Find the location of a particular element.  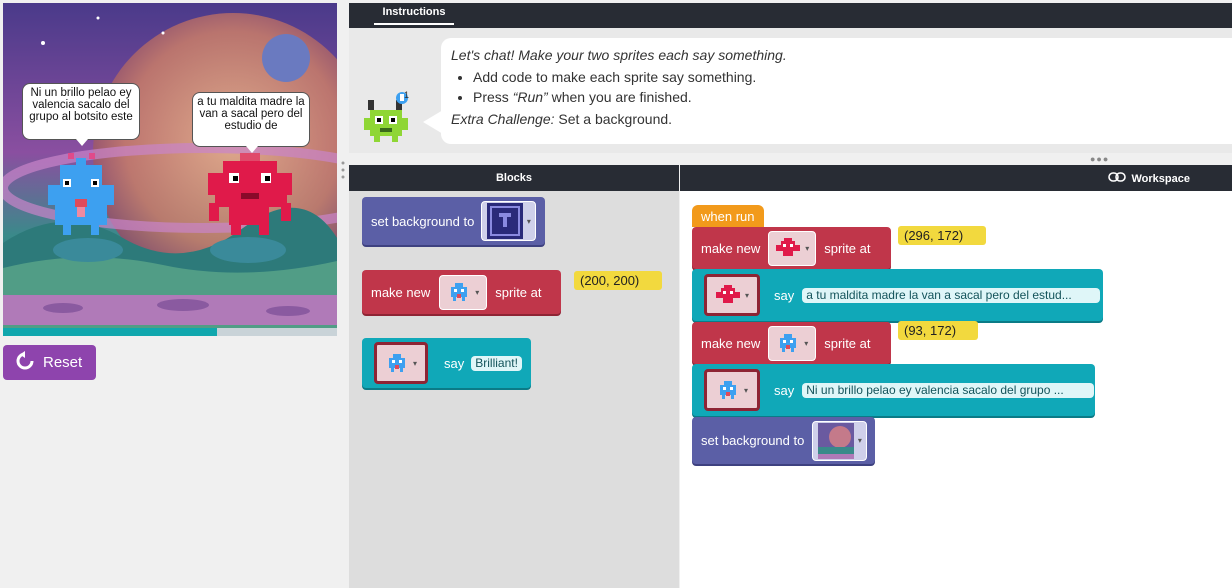

rotate-ccw-icon is located at coordinates (25, 362).